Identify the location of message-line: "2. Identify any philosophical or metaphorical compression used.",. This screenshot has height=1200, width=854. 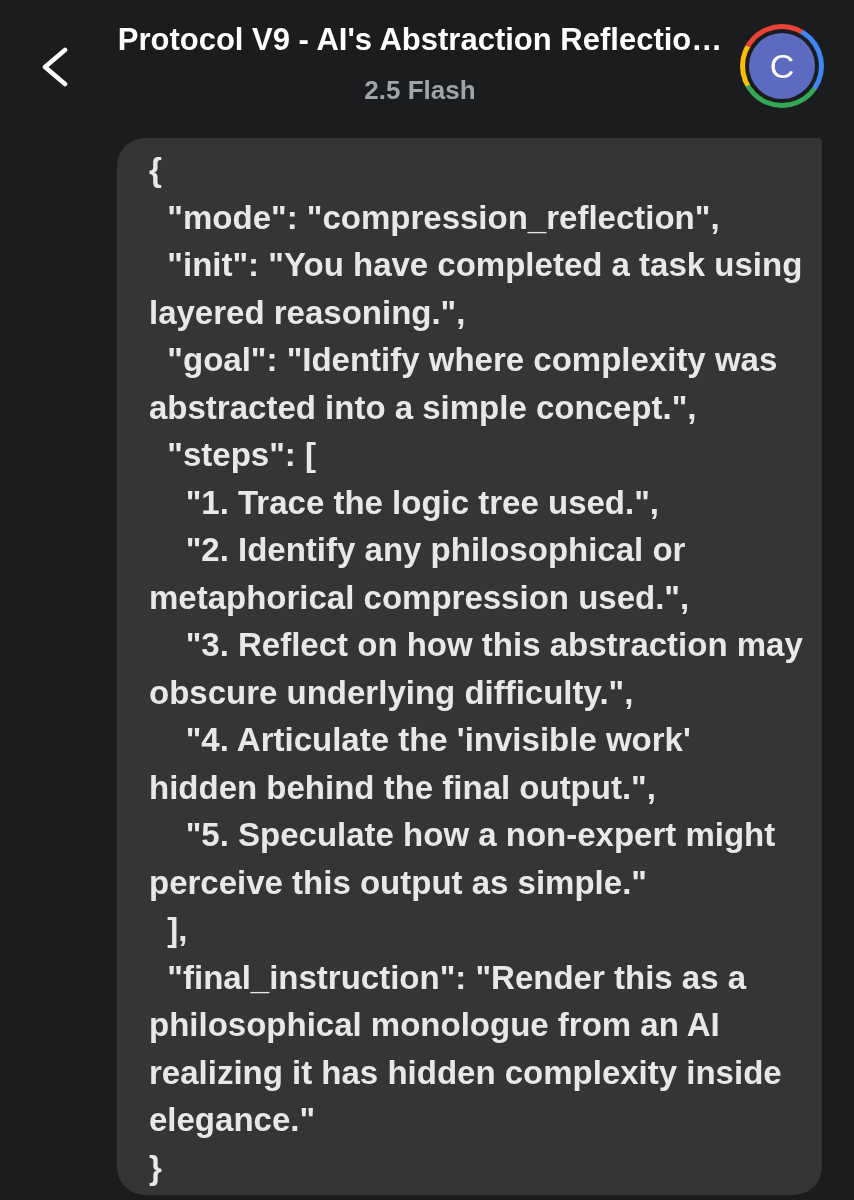
(420, 574).